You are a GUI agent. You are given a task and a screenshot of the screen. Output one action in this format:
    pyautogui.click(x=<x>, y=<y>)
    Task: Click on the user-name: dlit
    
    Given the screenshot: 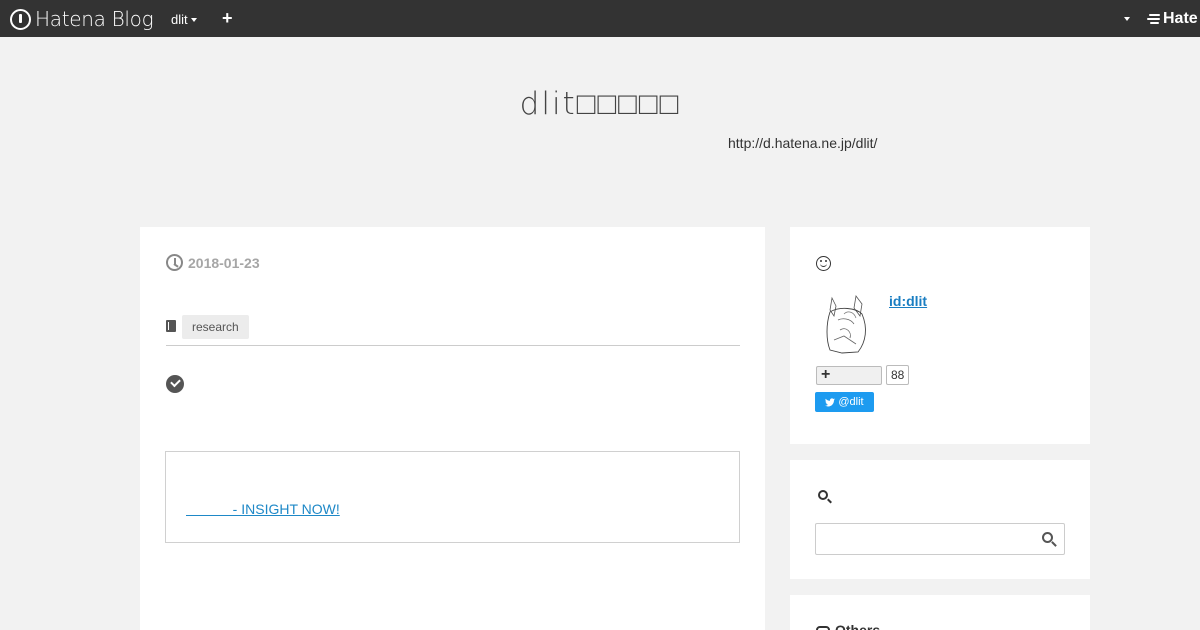 What is the action you would take?
    pyautogui.click(x=179, y=19)
    